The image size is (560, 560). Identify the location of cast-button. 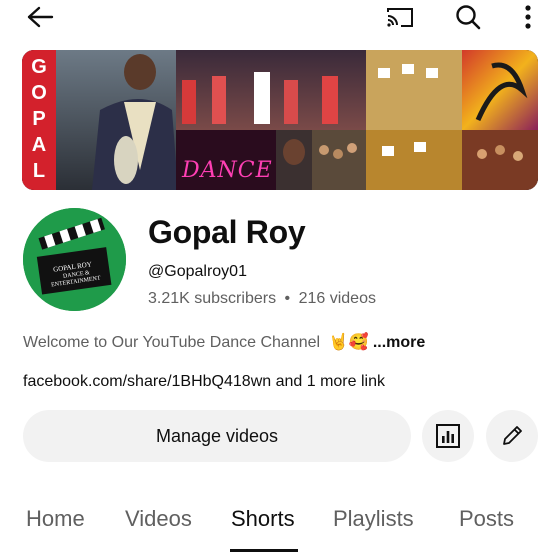
(400, 17).